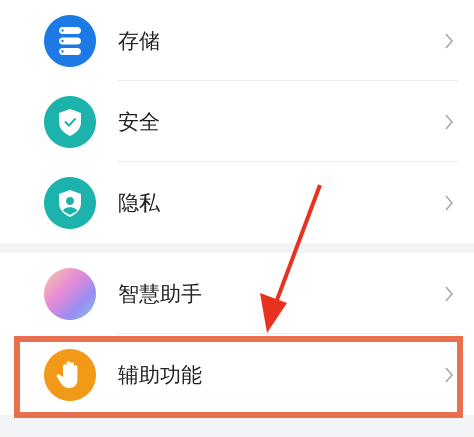 The image size is (474, 437). I want to click on setting-label: 存储, so click(281, 40).